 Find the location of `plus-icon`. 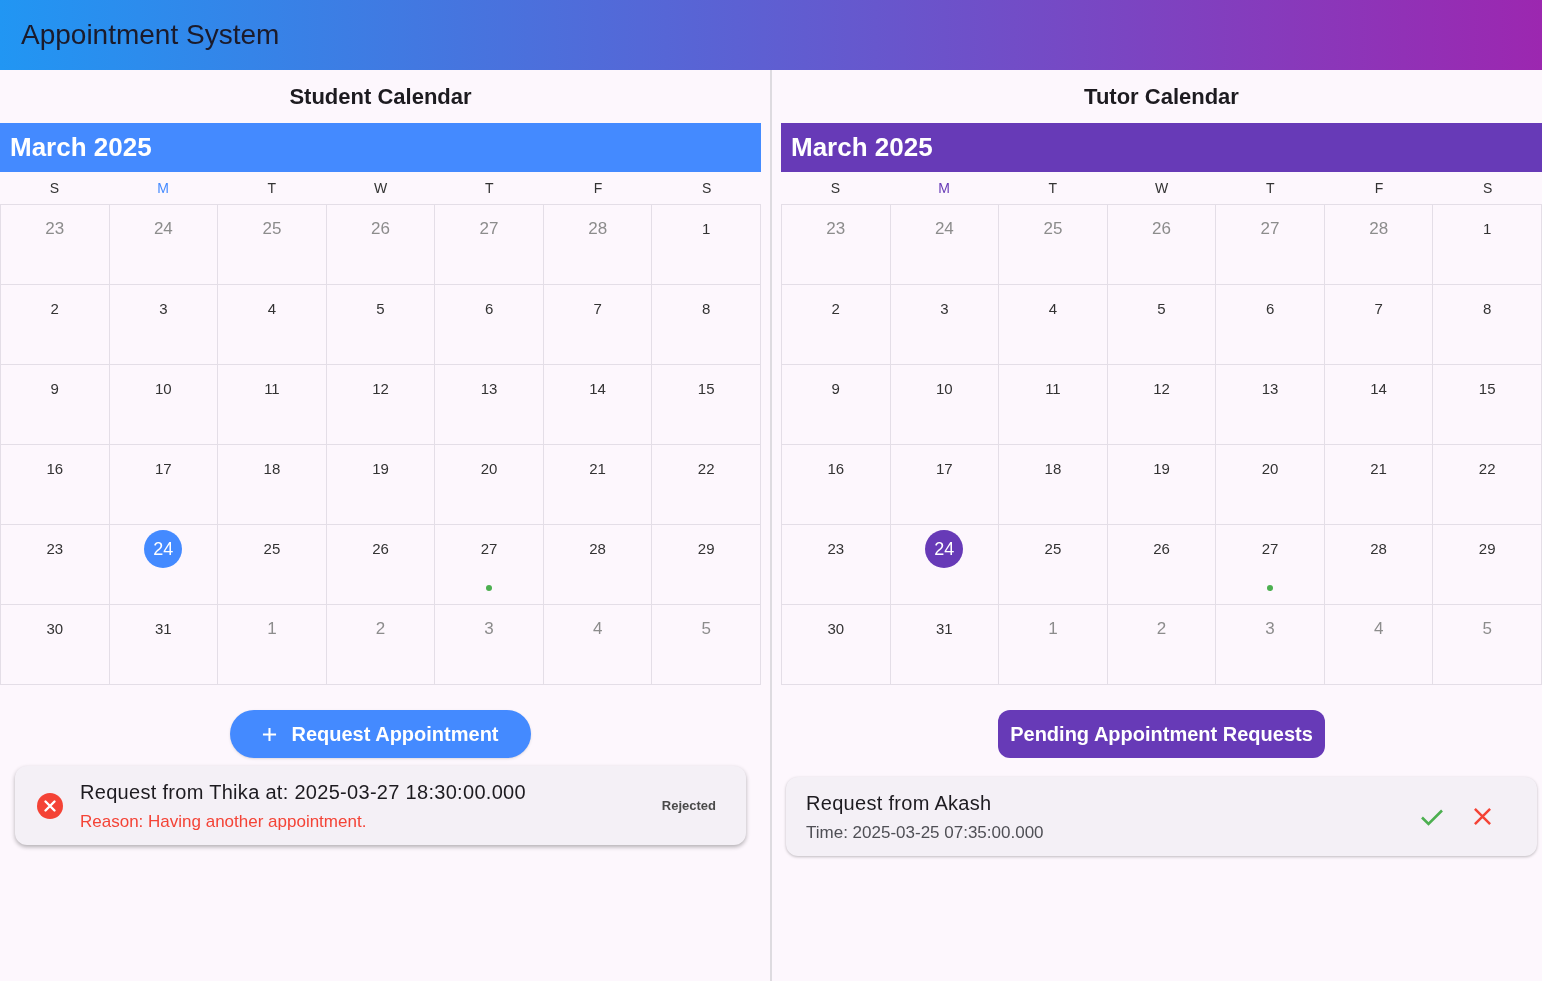

plus-icon is located at coordinates (270, 734).